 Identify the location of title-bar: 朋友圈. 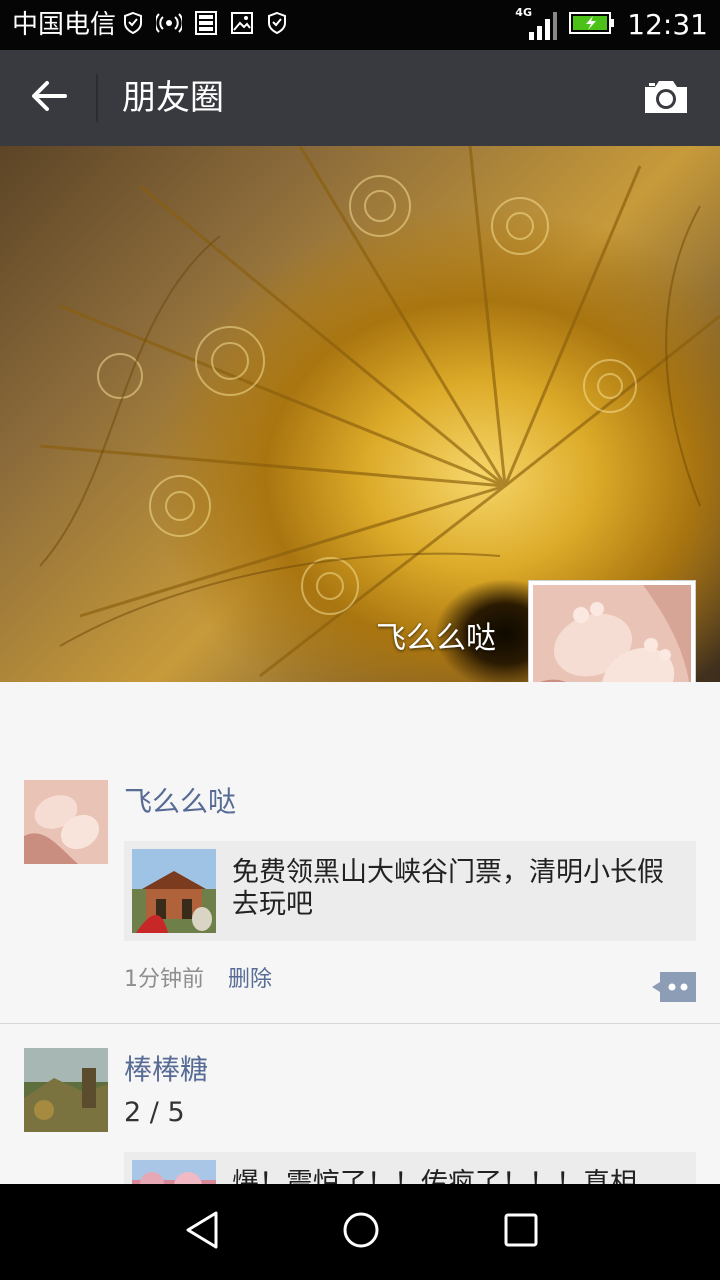
(360, 98).